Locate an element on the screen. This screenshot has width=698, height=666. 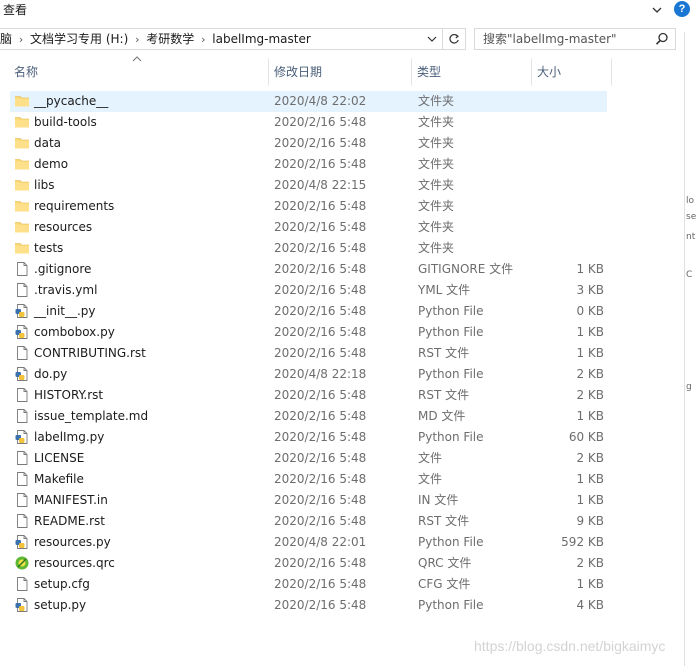
file-row: __init__.py 2020/2/16 5:48 Python File 0 KB is located at coordinates (306, 311).